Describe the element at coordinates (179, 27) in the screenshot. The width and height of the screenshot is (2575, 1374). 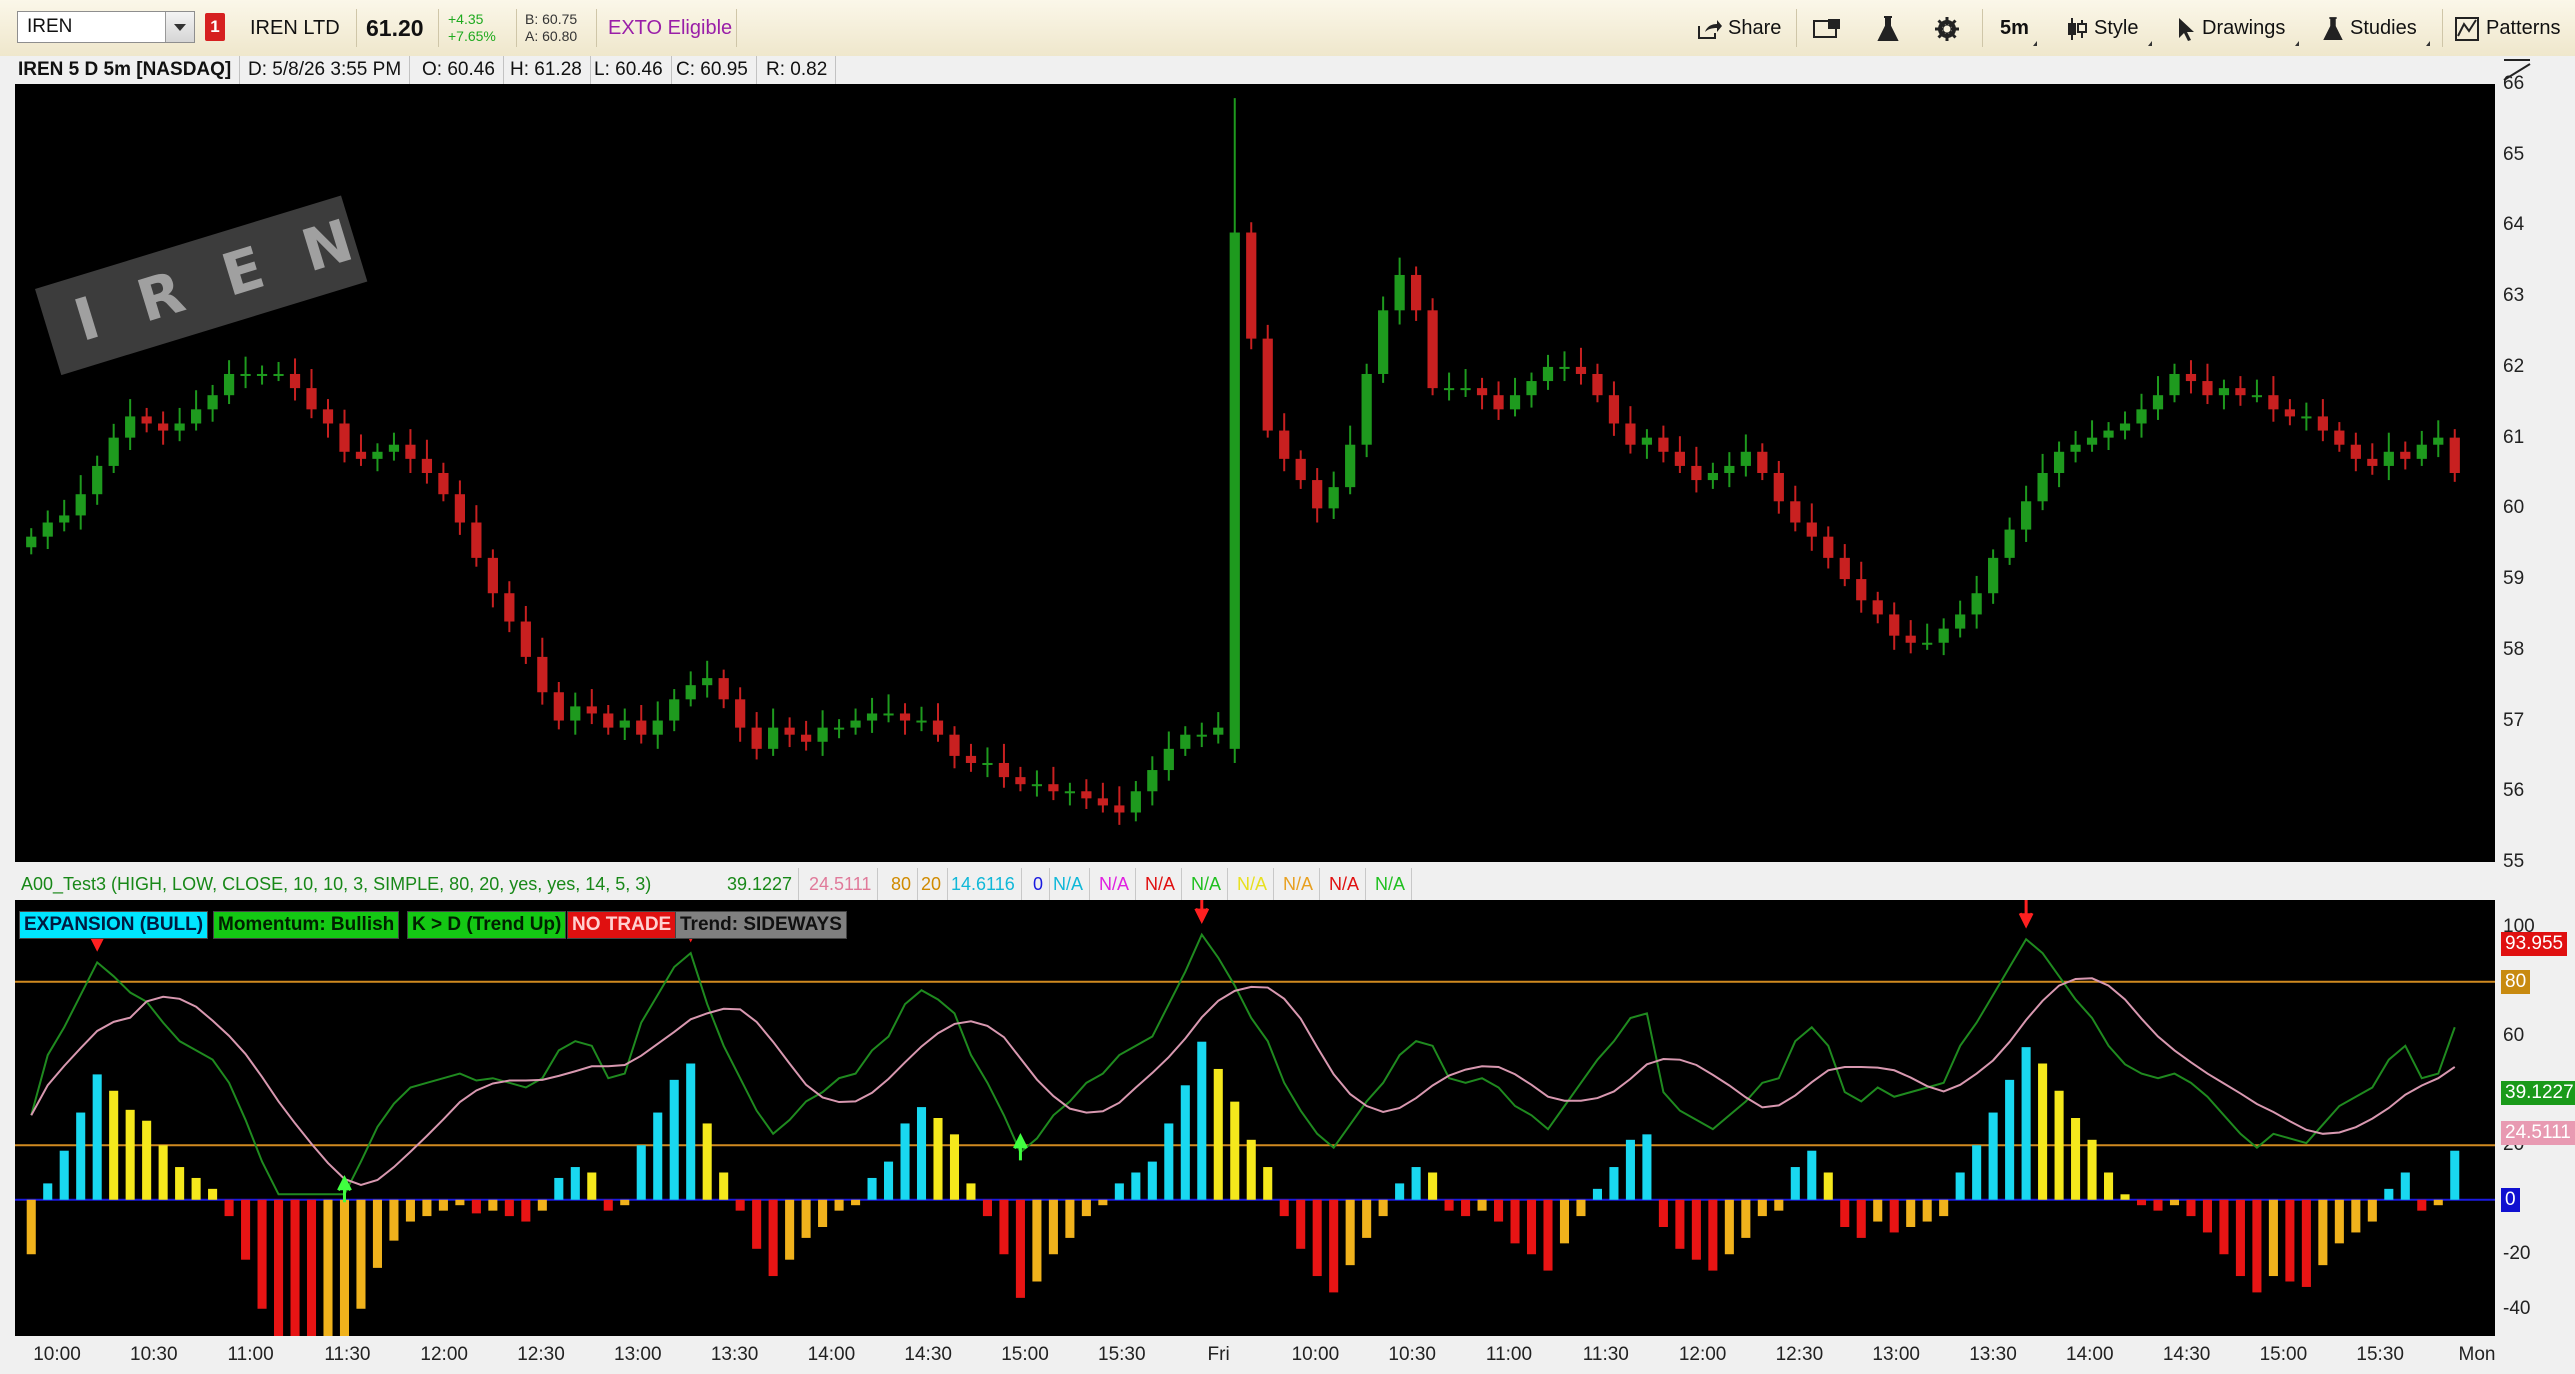
I see `symbol-dropdown-button` at that location.